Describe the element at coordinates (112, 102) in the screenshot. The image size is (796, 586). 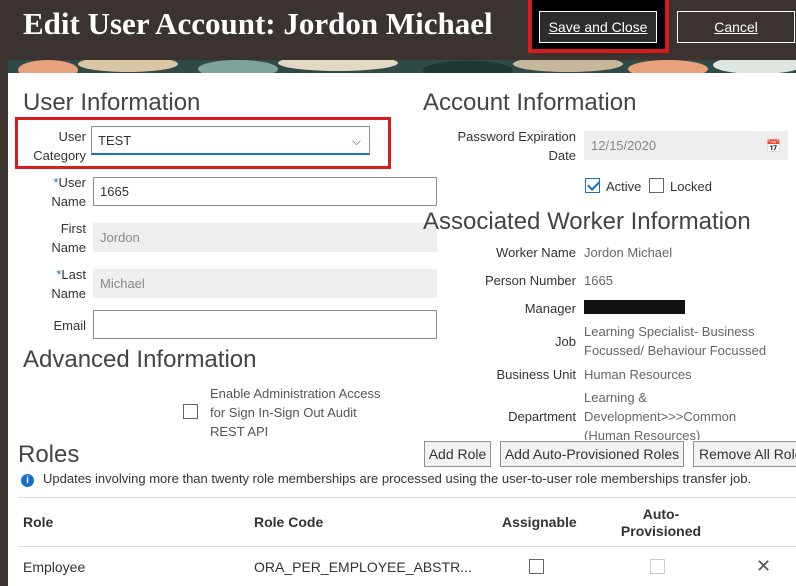
I see `user-information-title: User Information` at that location.